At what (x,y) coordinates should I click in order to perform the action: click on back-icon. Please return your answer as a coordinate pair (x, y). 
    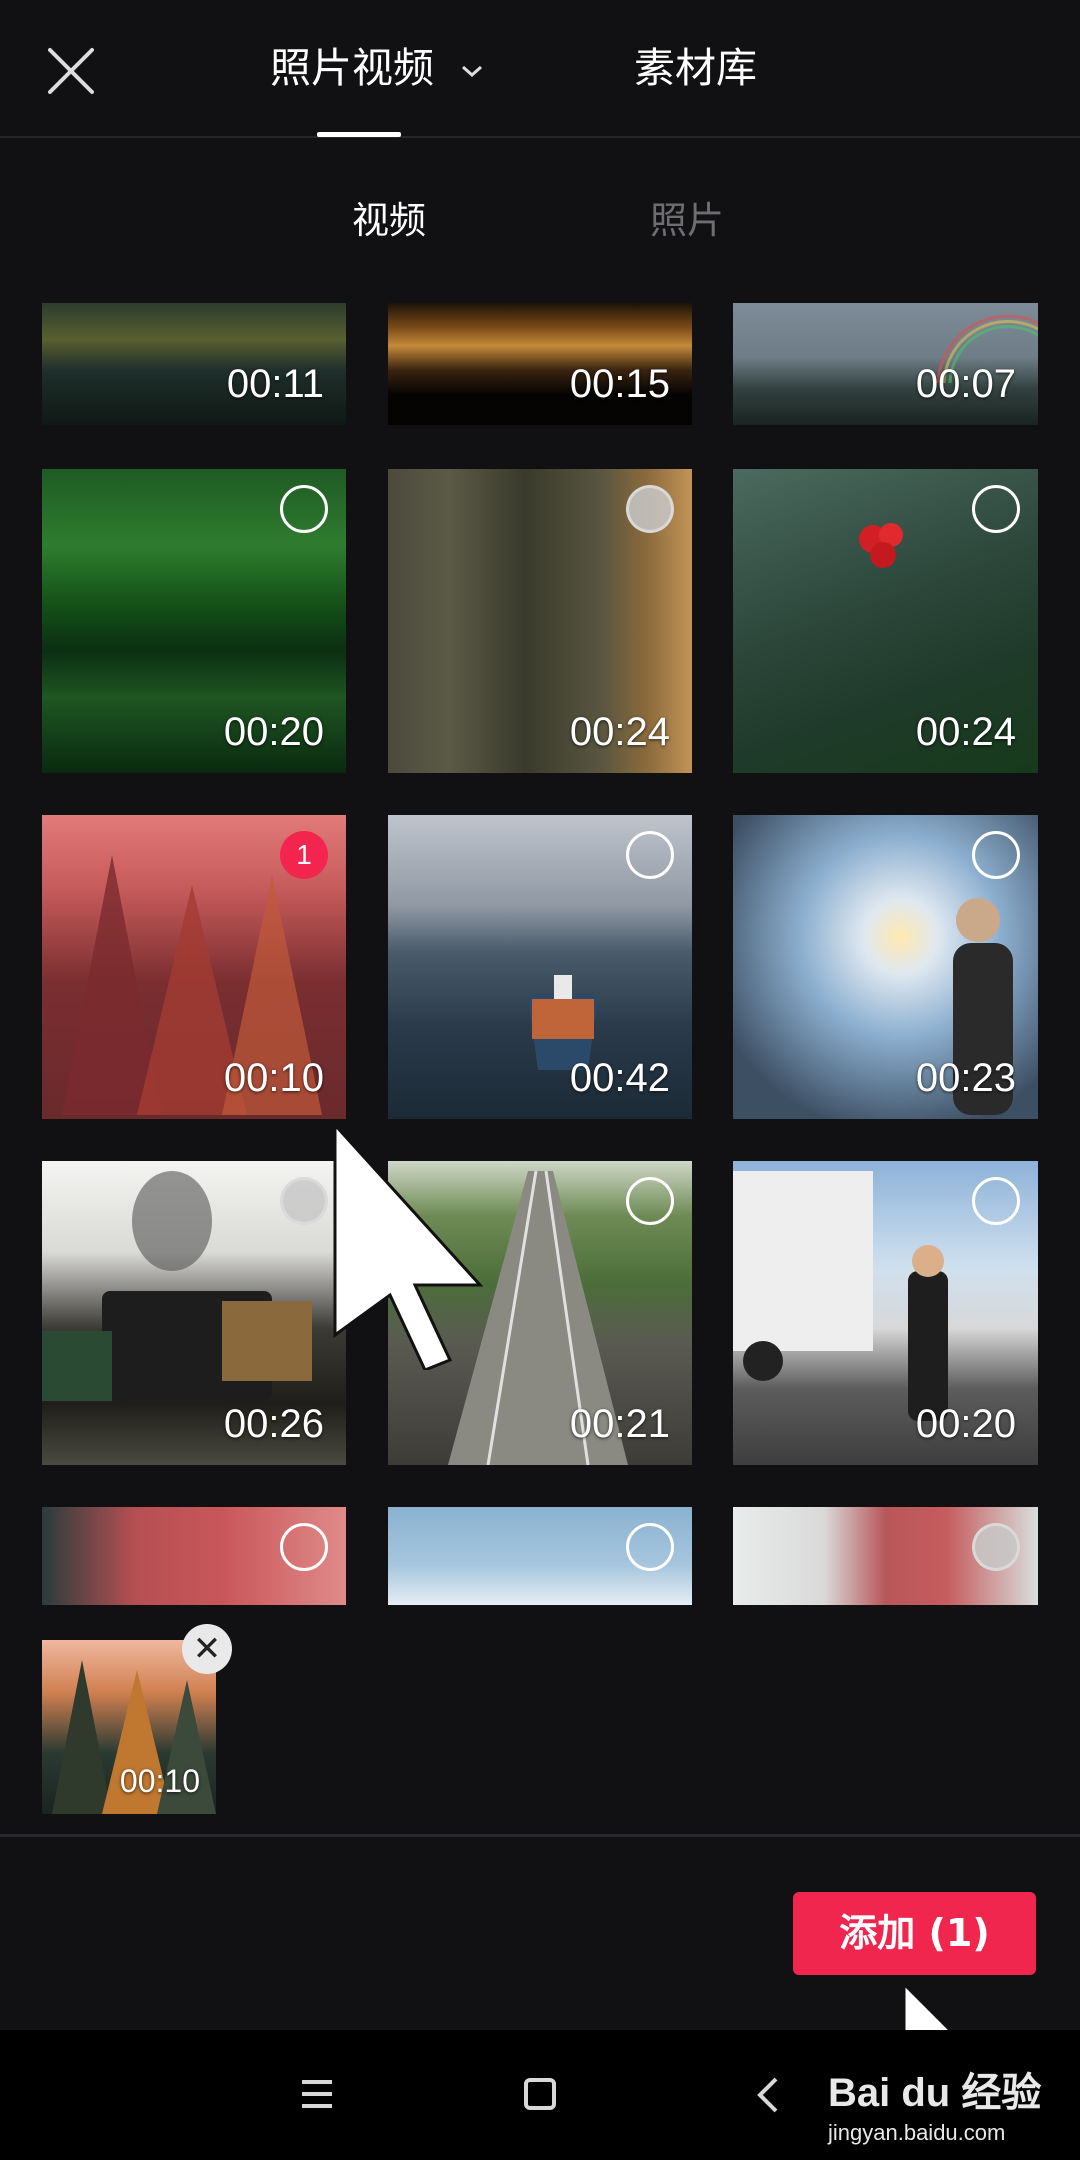
    Looking at the image, I should click on (768, 2095).